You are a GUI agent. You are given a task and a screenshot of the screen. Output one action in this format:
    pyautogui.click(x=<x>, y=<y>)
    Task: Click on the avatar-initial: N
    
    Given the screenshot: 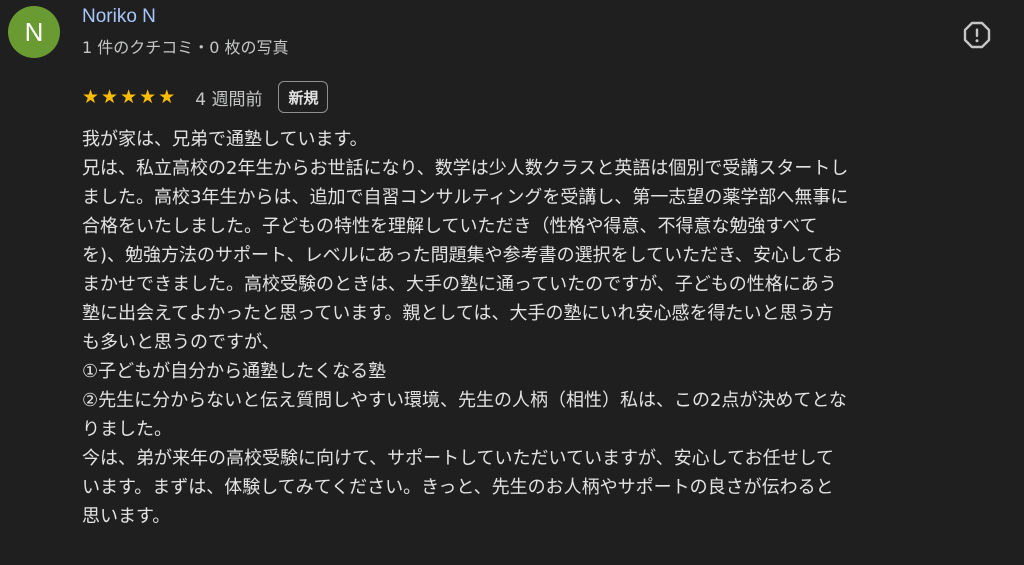 What is the action you would take?
    pyautogui.click(x=34, y=31)
    